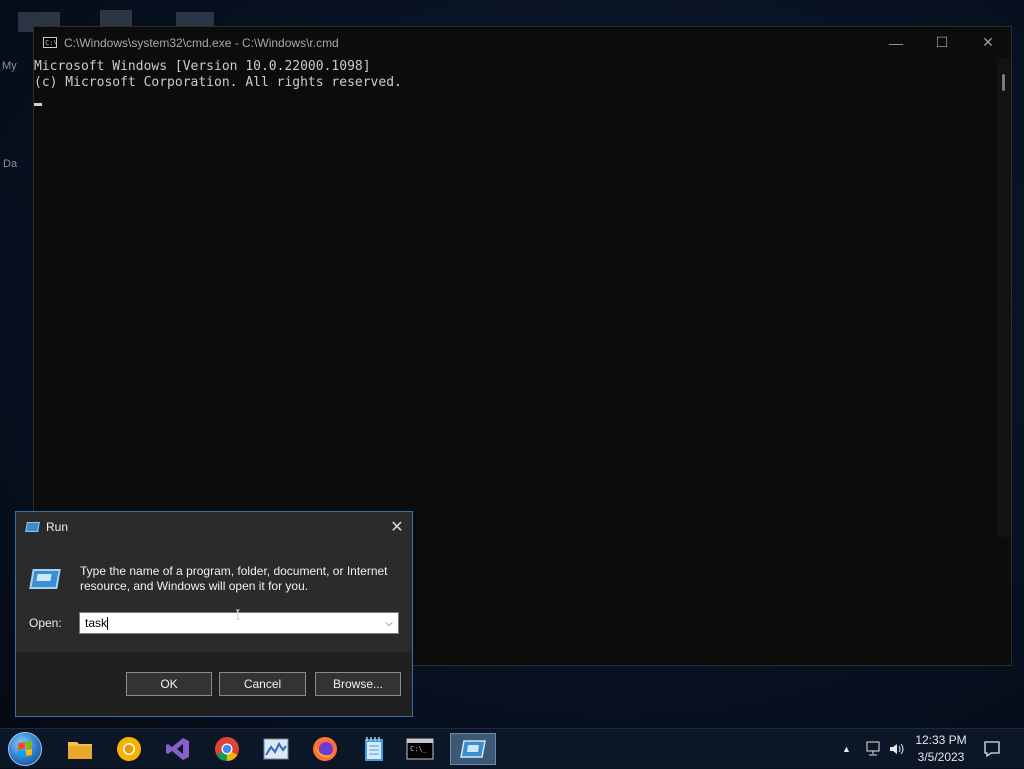 The height and width of the screenshot is (769, 1024). Describe the element at coordinates (262, 684) in the screenshot. I see `cancel-button: Cancel` at that location.